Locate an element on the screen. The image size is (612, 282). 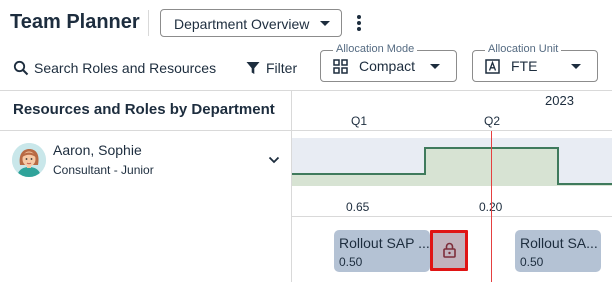
grid-icon is located at coordinates (340, 66).